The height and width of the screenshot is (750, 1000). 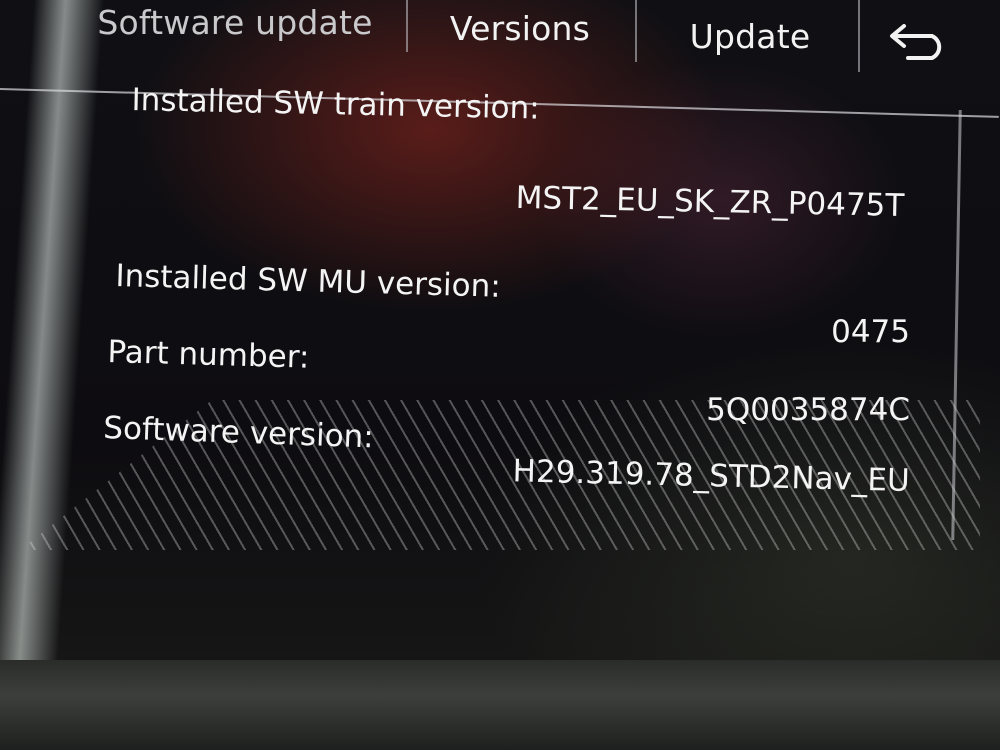 I want to click on software-version-label: Software version:, so click(x=238, y=433).